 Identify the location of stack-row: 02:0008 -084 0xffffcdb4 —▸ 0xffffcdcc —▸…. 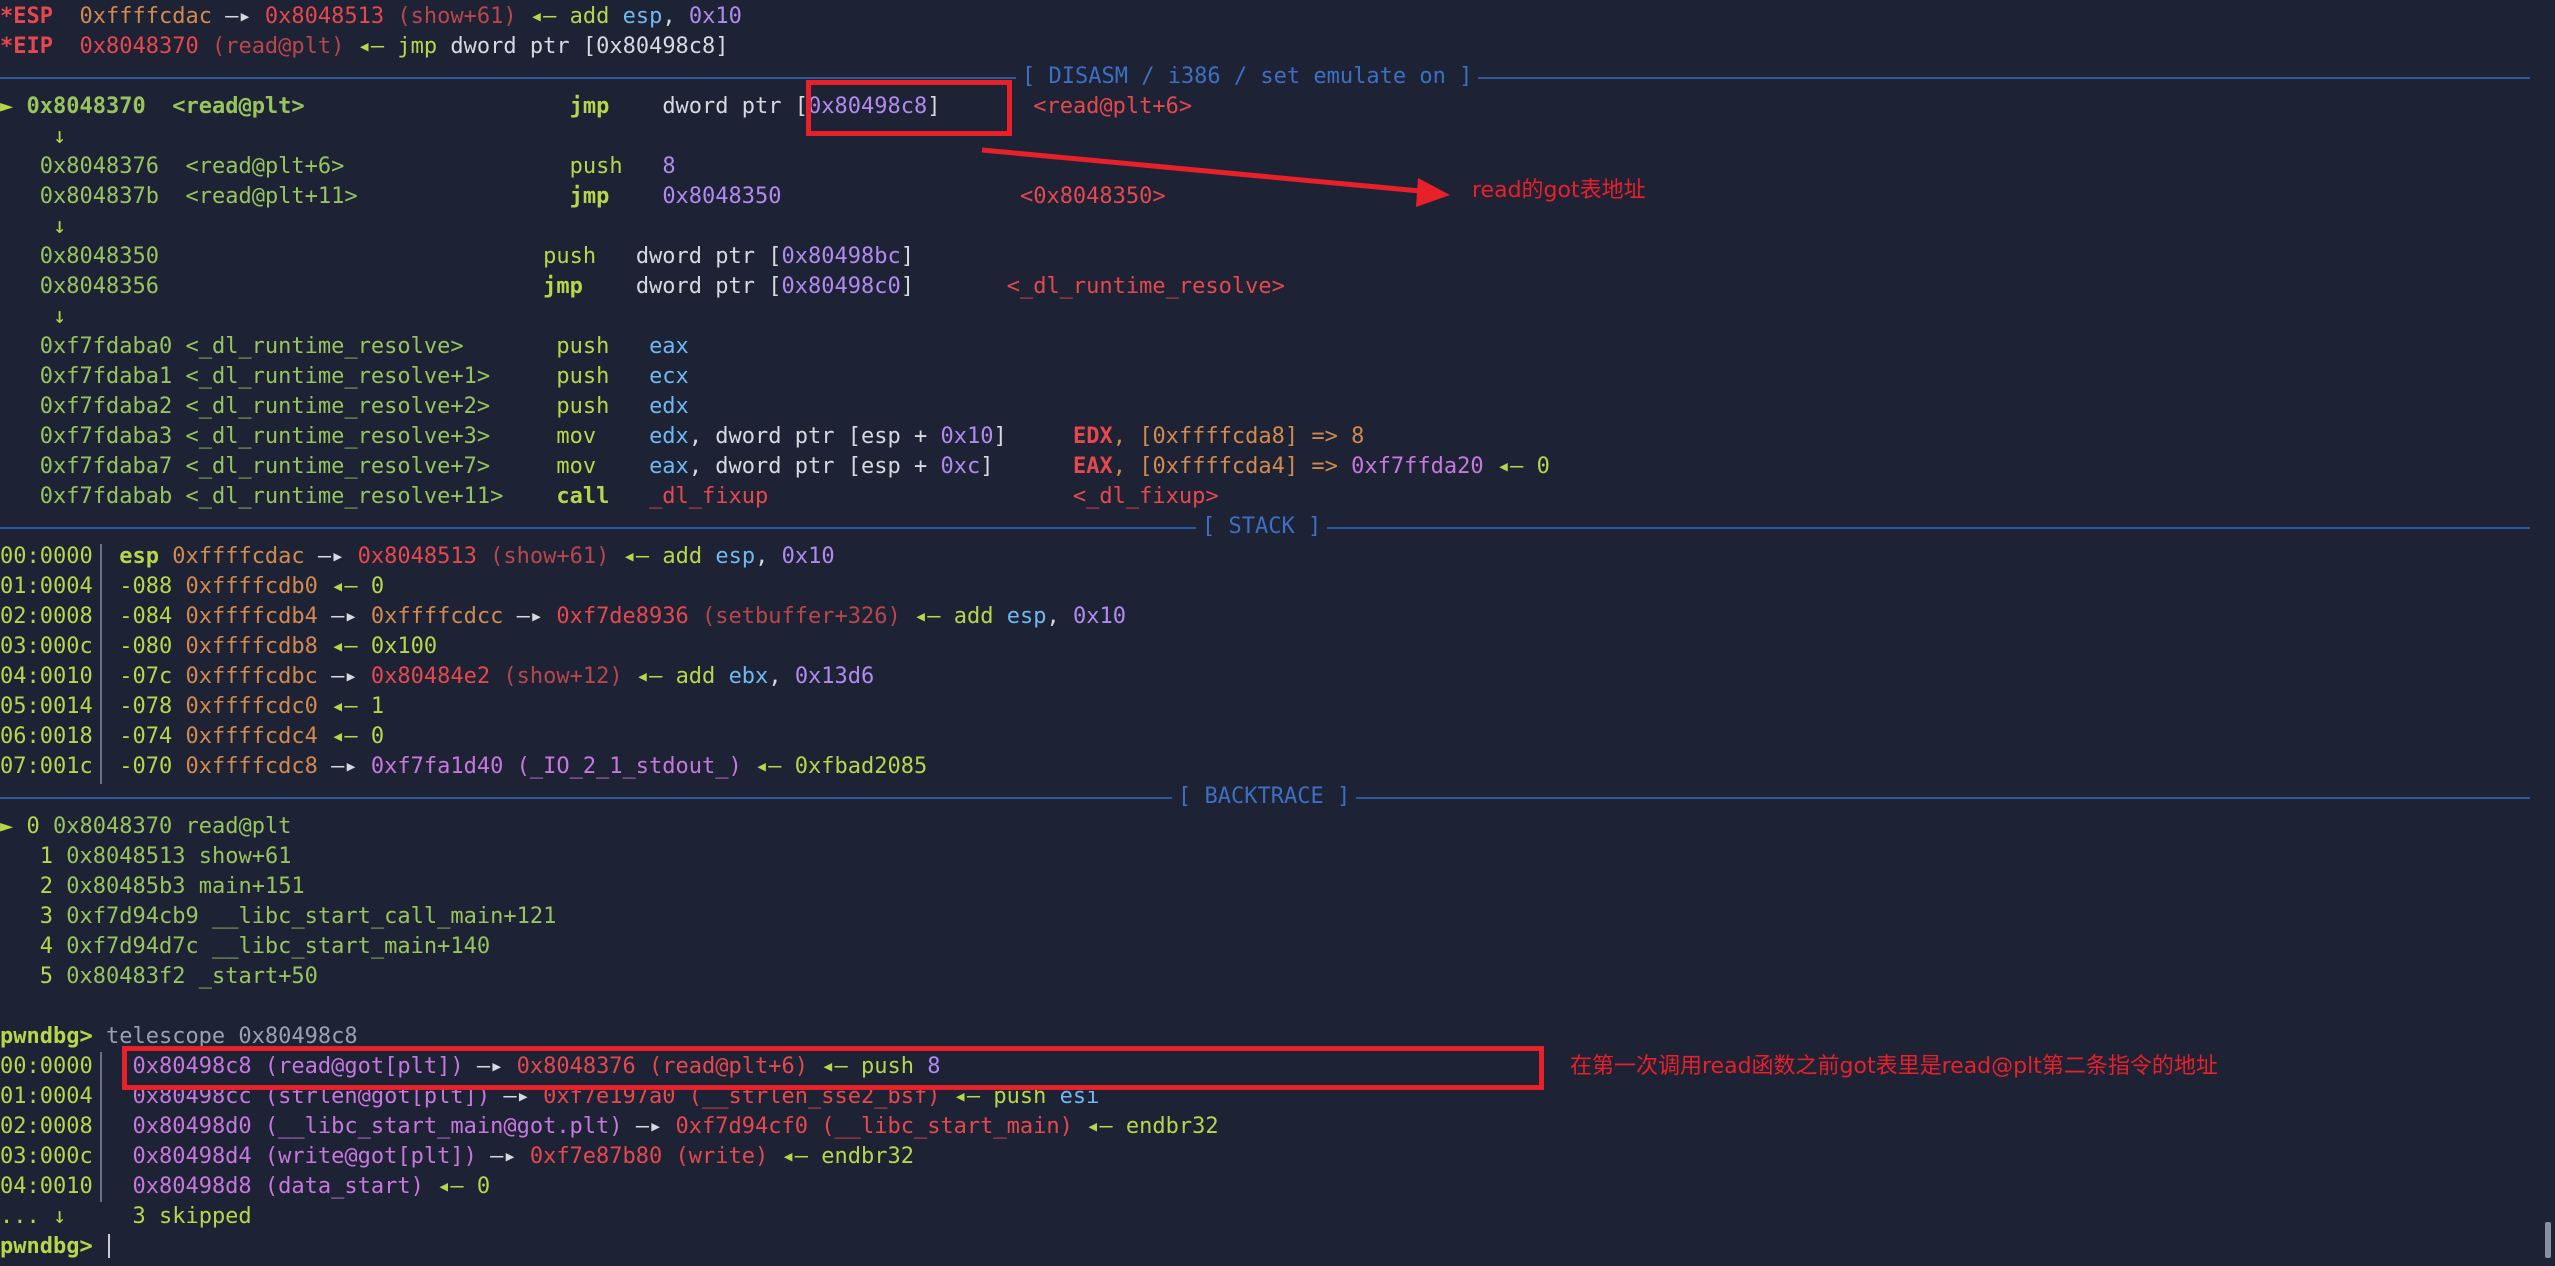
(563, 616).